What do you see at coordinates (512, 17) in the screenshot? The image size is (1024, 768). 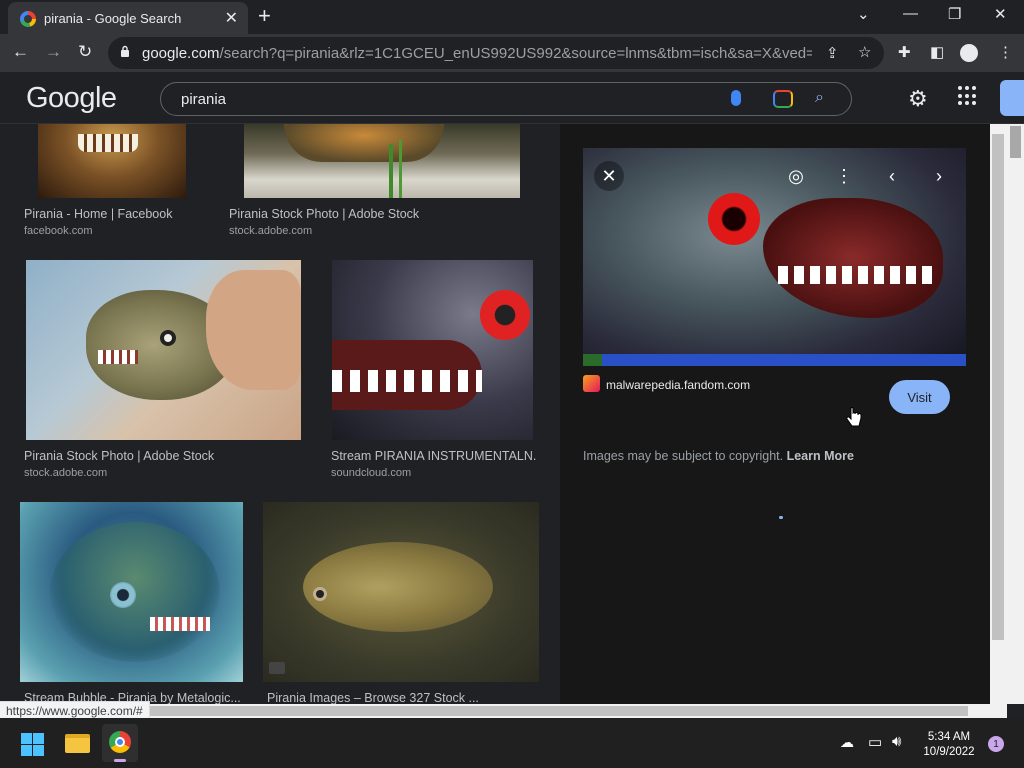 I see `tab-strip: pirania - Google Search ✕ + ⌄ — ❐ ✕` at bounding box center [512, 17].